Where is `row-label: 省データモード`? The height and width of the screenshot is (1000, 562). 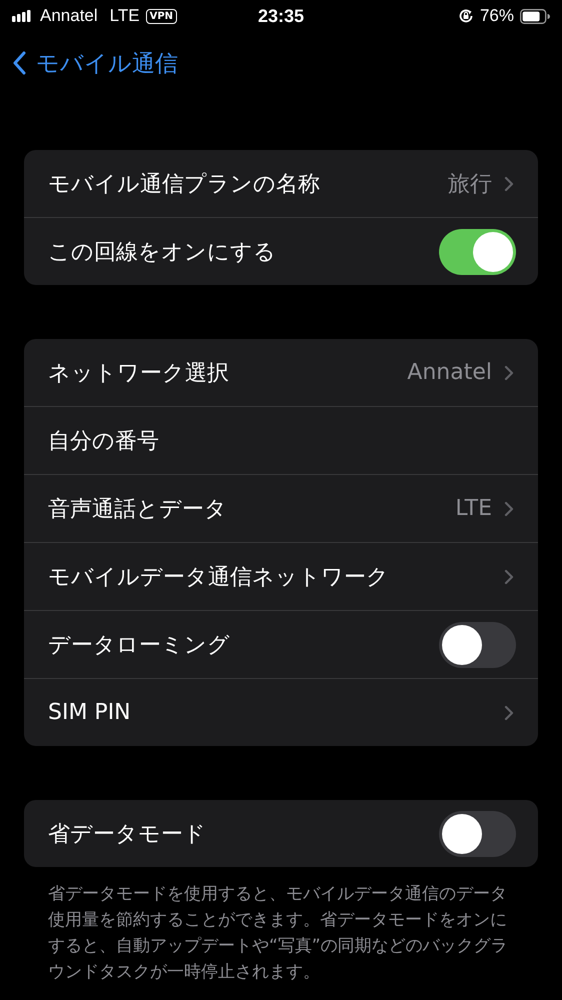
row-label: 省データモード is located at coordinates (127, 834).